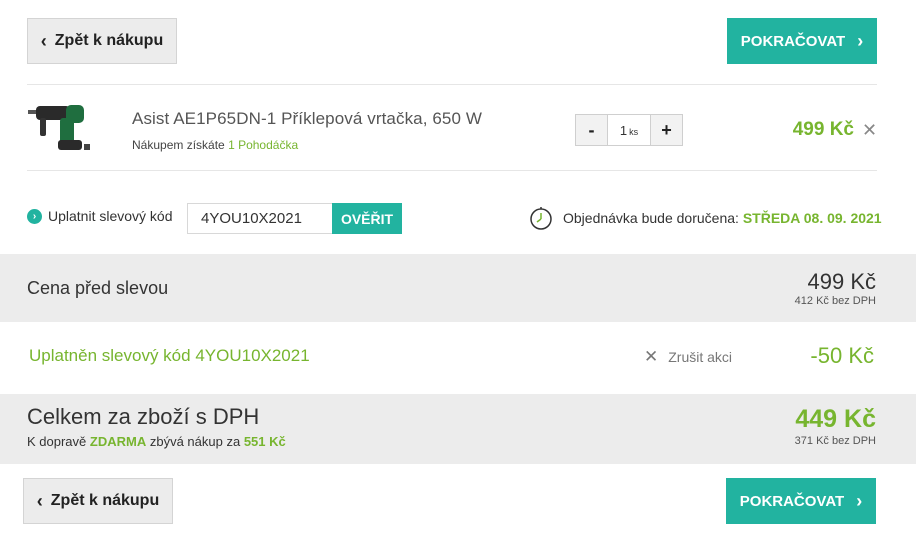 The height and width of the screenshot is (550, 916). Describe the element at coordinates (34, 216) in the screenshot. I see `arrow-circle-icon: ›` at that location.